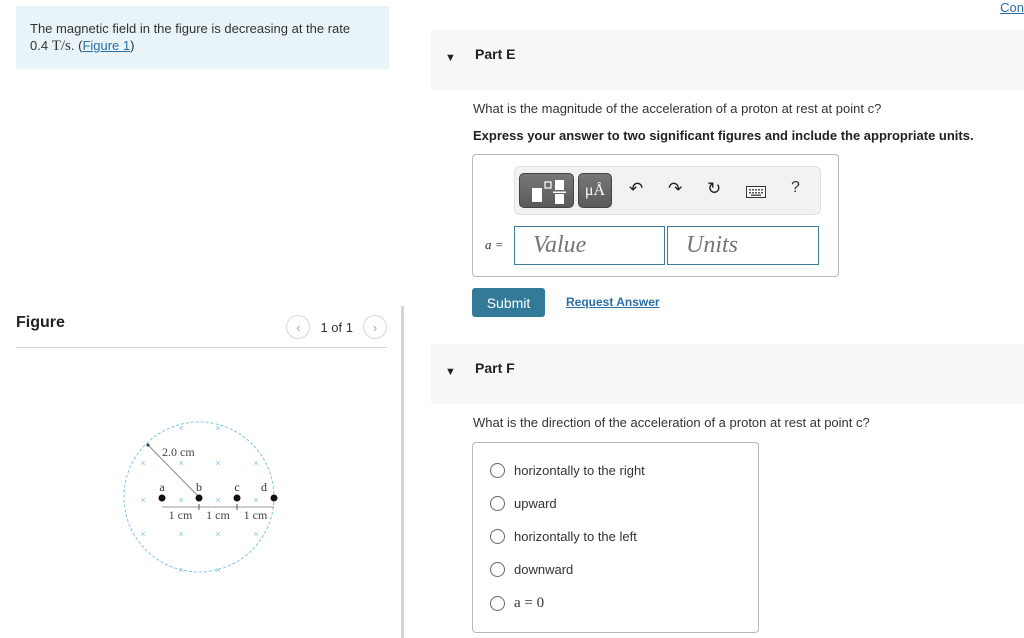 This screenshot has height=638, width=1024. I want to click on choice-left: horizontally to the left, so click(563, 536).